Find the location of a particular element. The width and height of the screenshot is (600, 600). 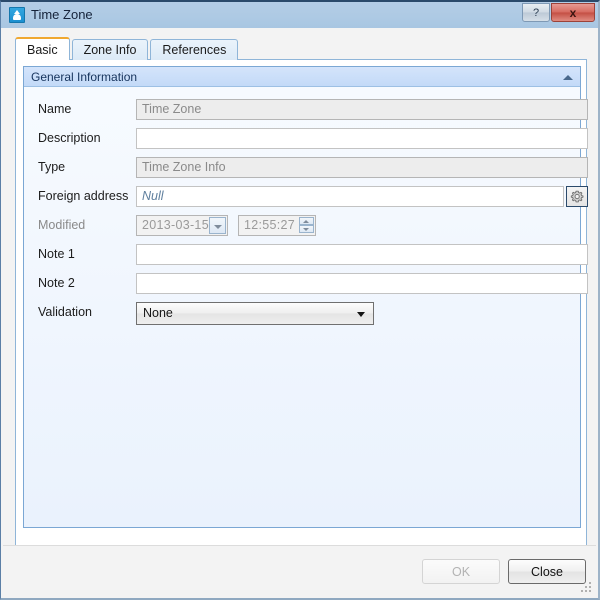

row-note2: Note 2 is located at coordinates (306, 284).